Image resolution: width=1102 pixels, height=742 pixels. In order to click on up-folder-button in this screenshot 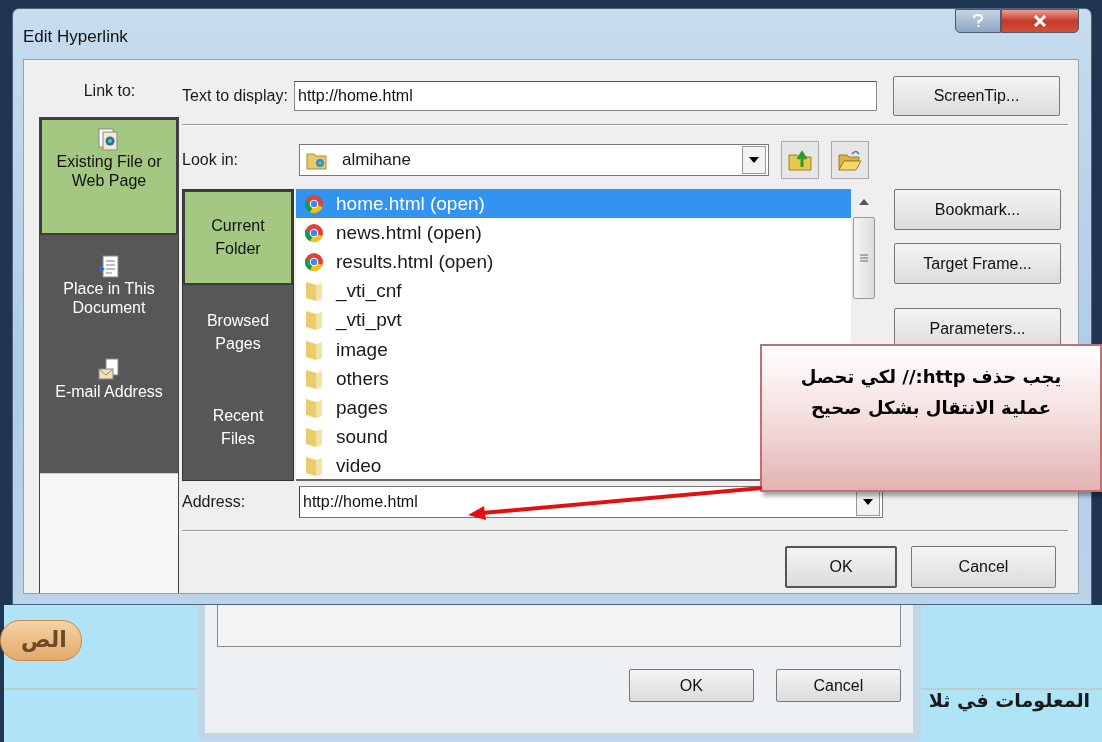, I will do `click(800, 160)`.